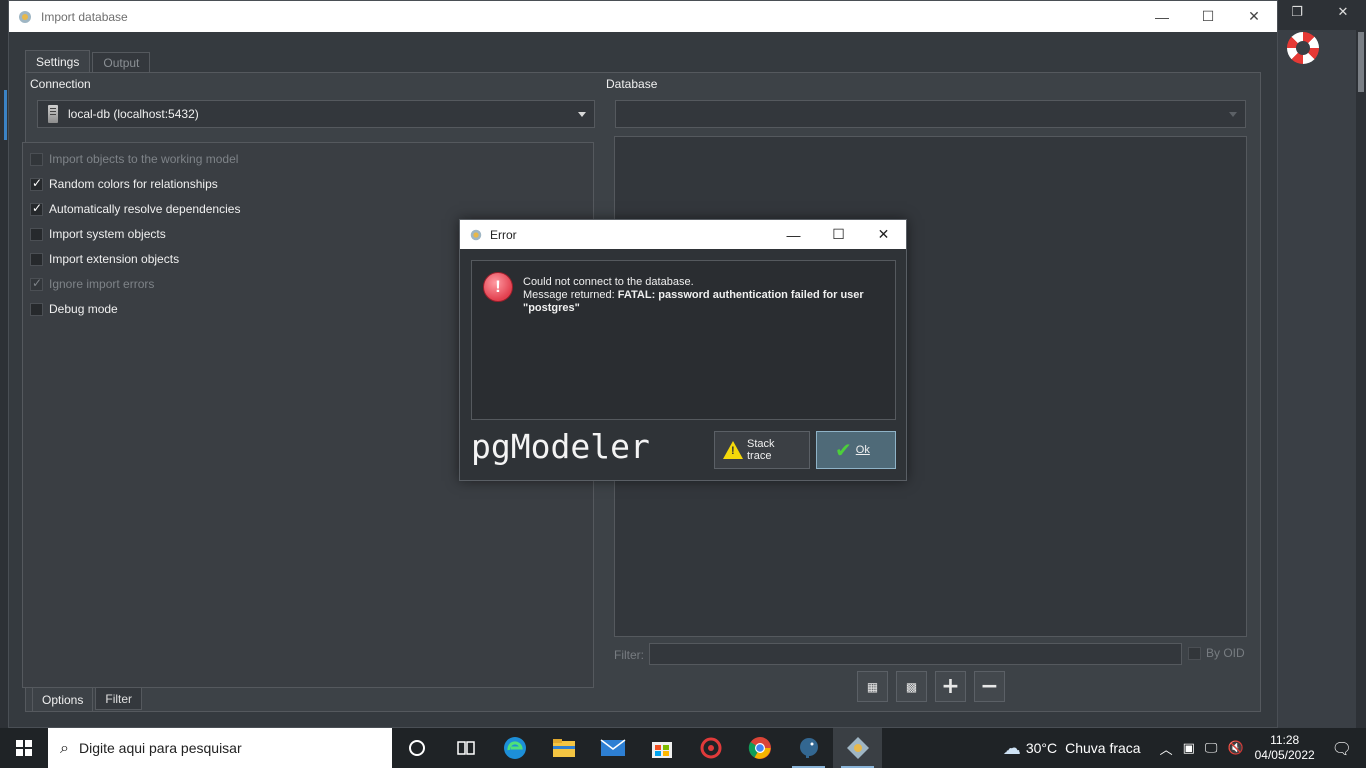 This screenshot has width=1366, height=768. Describe the element at coordinates (950, 686) in the screenshot. I see `expand-all-button: +` at that location.